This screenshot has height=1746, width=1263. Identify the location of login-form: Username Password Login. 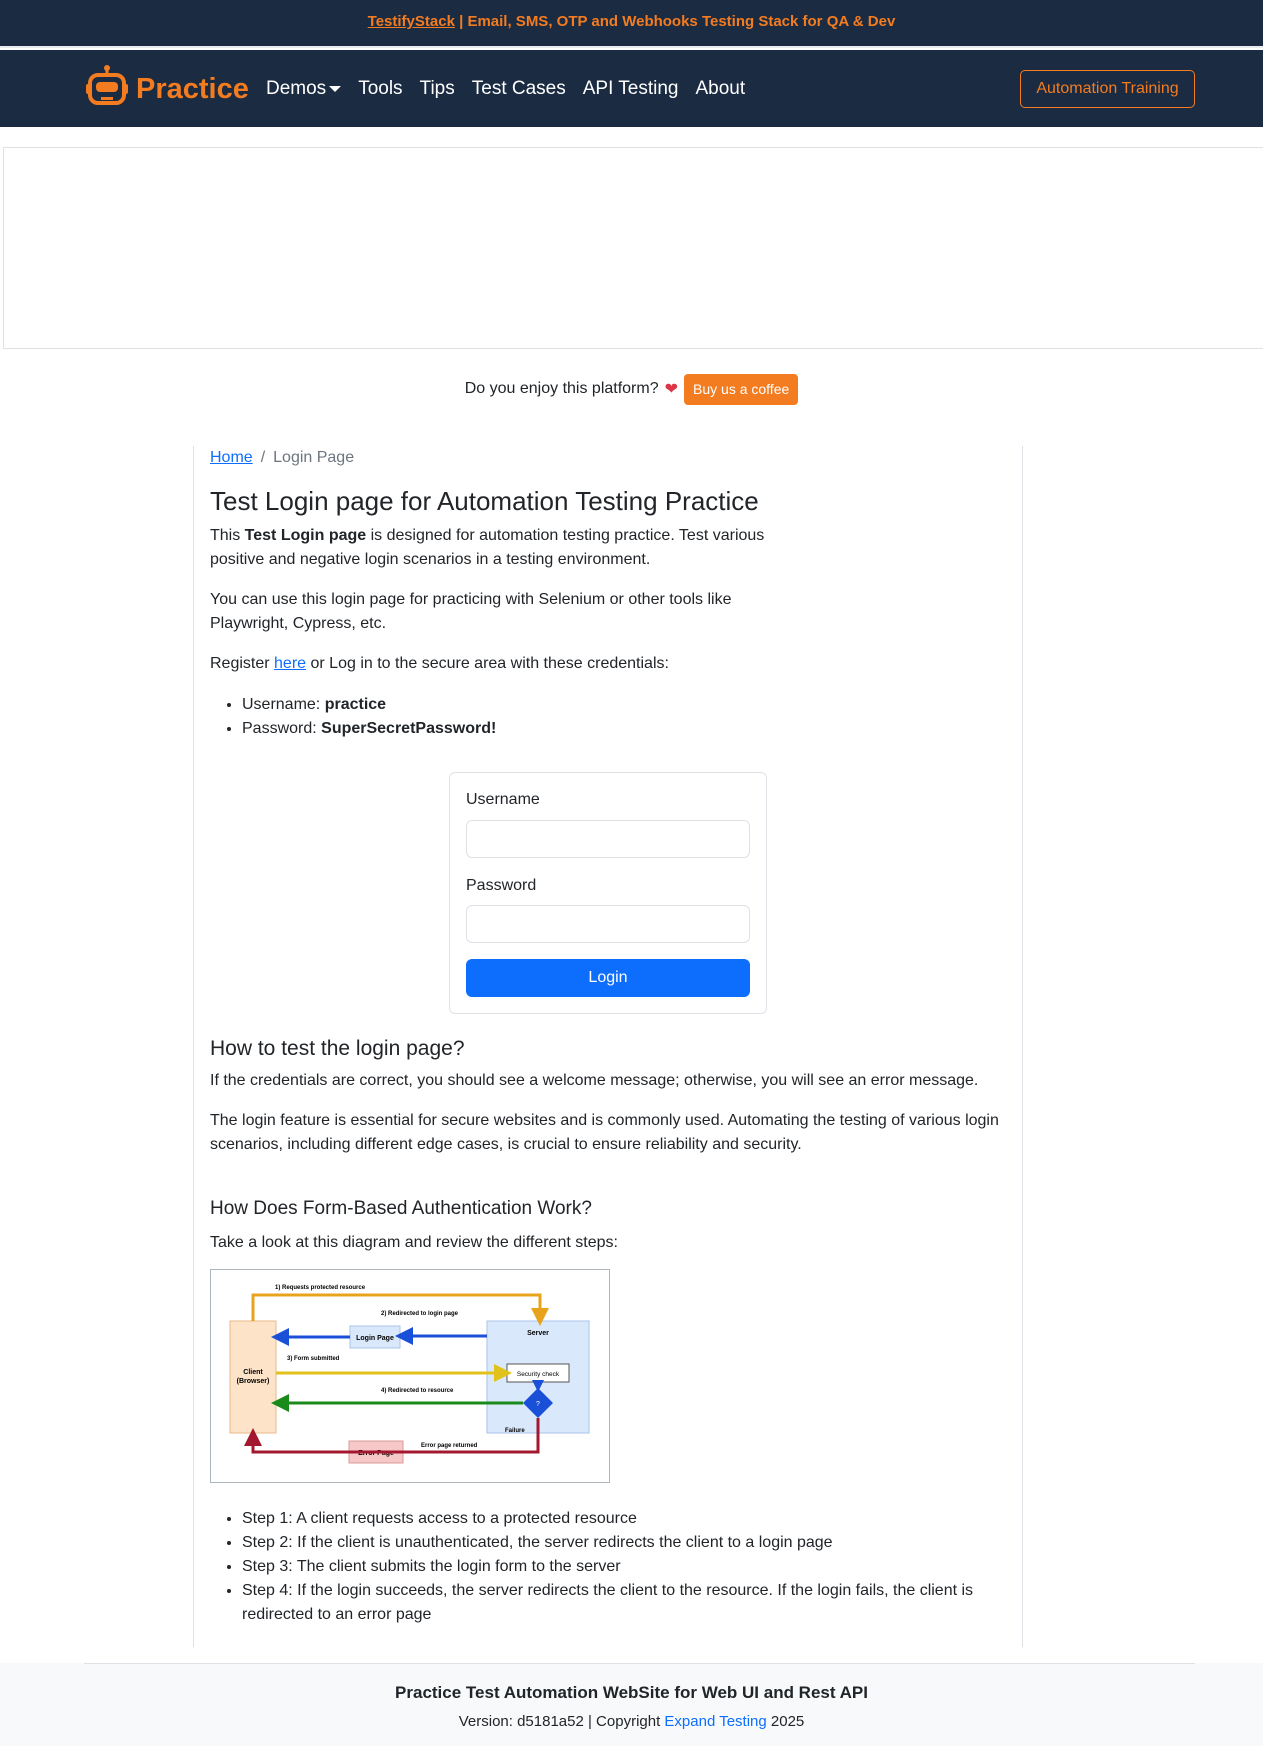
(608, 893).